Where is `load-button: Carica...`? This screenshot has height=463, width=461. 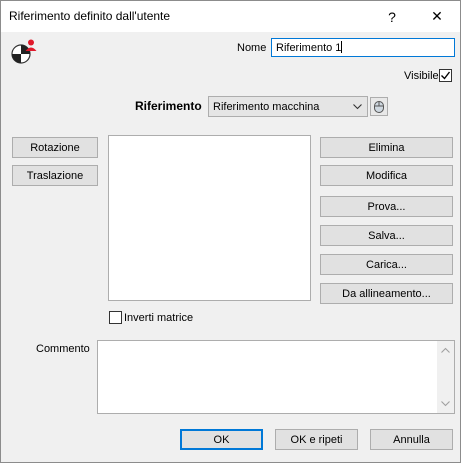 load-button: Carica... is located at coordinates (386, 264).